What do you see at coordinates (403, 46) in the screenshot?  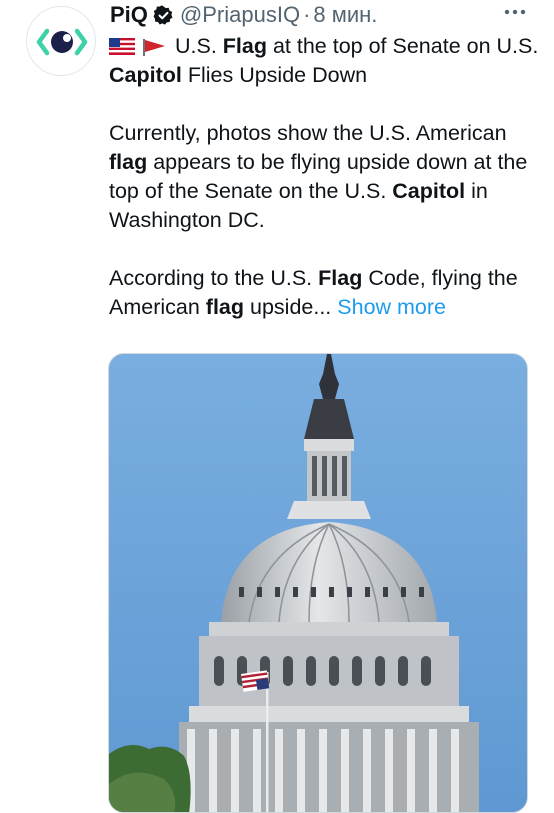 I see `headline-text-2: at the top of Senate on U.S.` at bounding box center [403, 46].